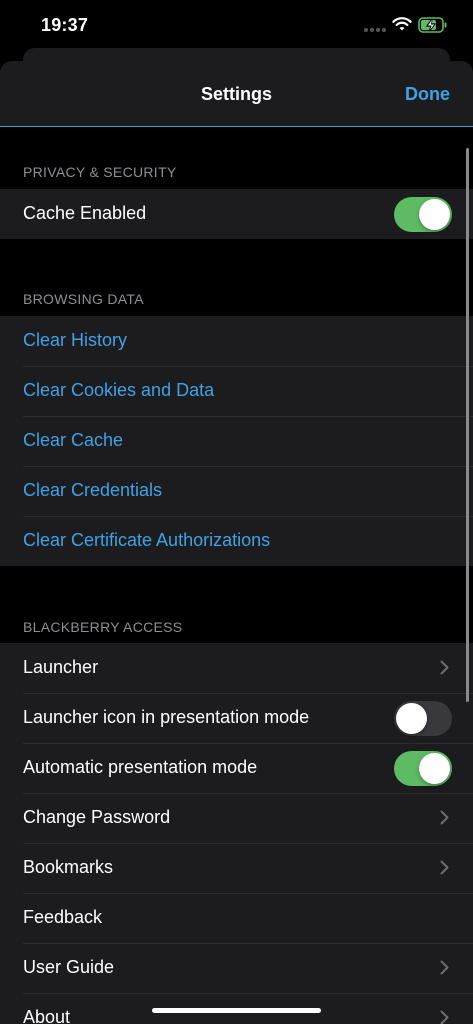 The image size is (473, 1024). I want to click on clear-cache-row: Clear Cache, so click(236, 441).